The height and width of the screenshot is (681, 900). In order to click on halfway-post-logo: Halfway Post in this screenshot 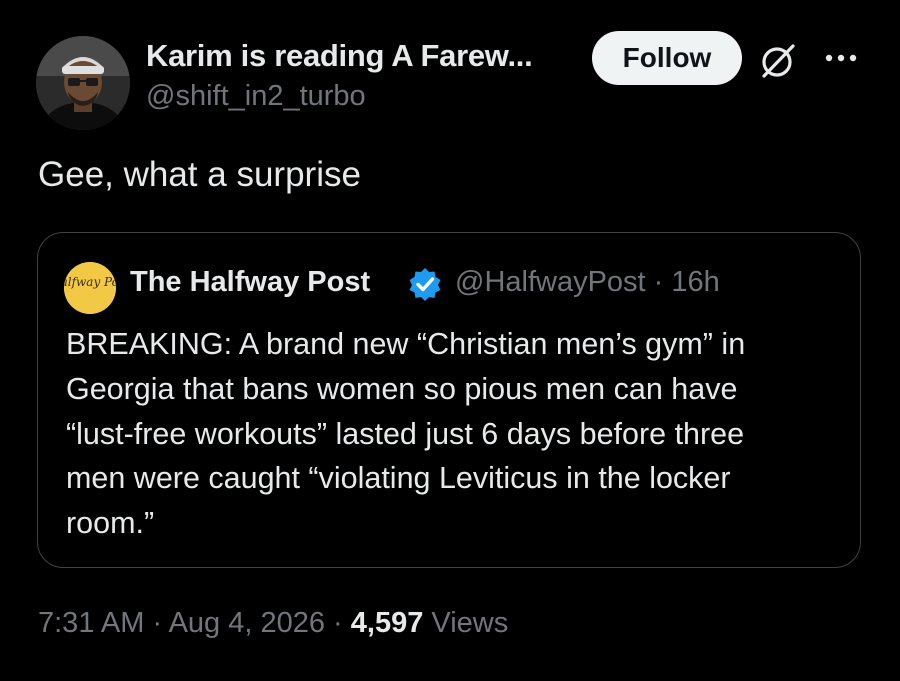, I will do `click(90, 288)`.